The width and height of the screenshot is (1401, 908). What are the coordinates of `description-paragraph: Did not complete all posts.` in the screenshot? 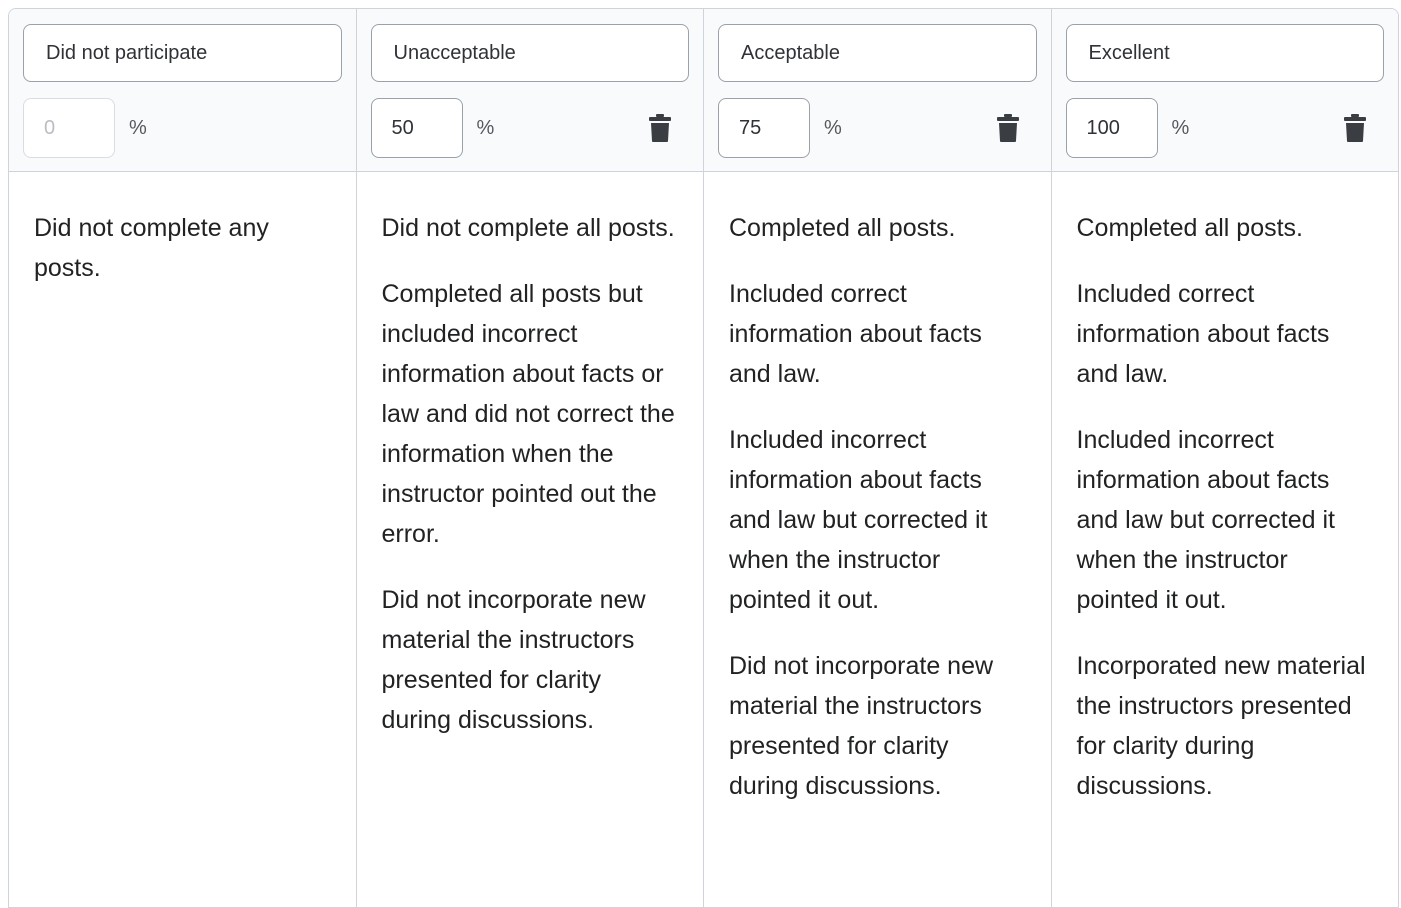 It's located at (528, 228).